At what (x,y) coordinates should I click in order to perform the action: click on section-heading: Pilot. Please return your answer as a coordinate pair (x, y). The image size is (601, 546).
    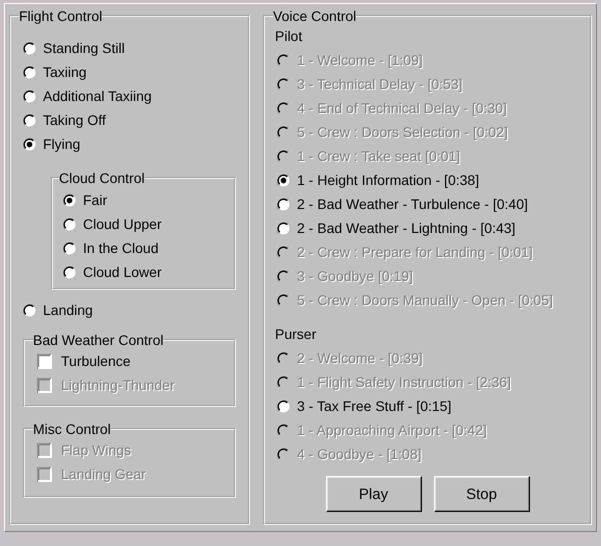
    Looking at the image, I should click on (289, 36).